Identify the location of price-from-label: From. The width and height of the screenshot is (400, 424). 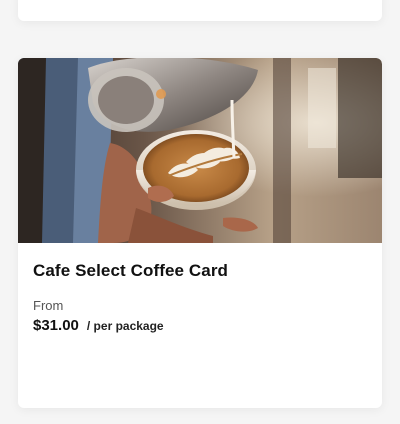
(48, 305).